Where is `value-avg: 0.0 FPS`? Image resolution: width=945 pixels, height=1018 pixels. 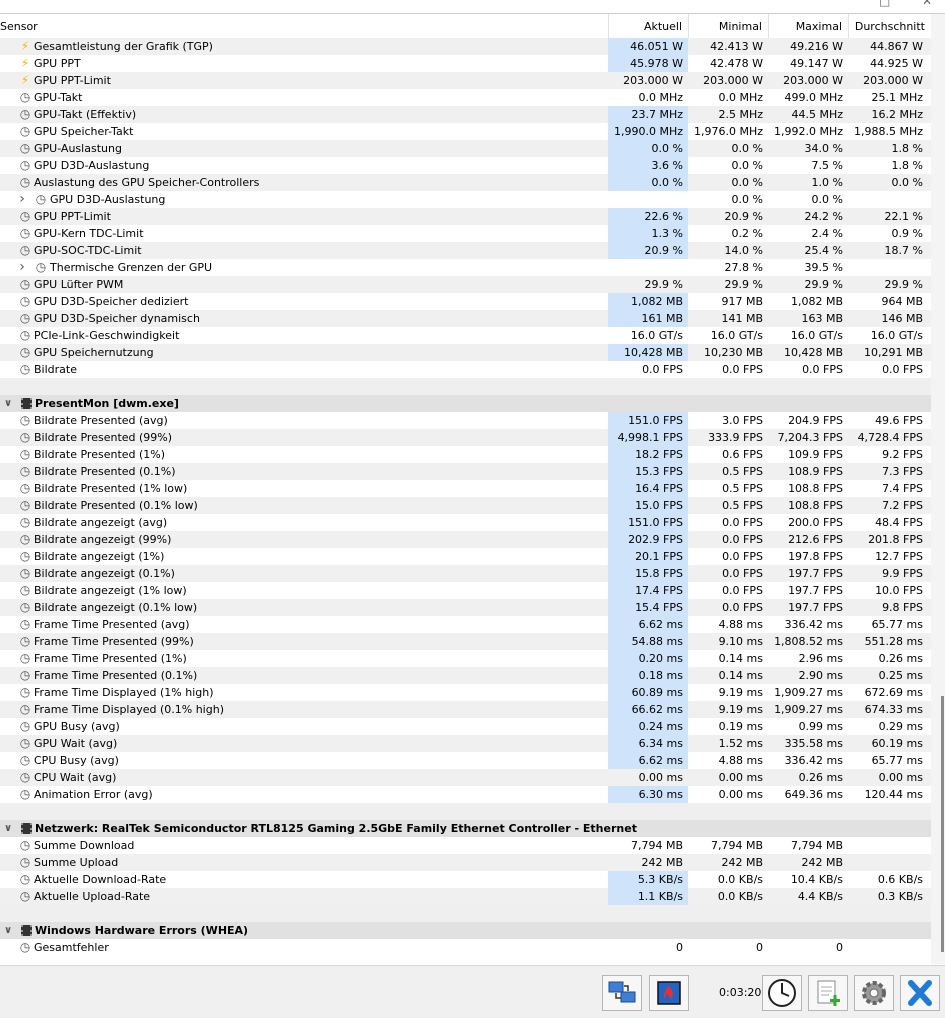 value-avg: 0.0 FPS is located at coordinates (902, 369).